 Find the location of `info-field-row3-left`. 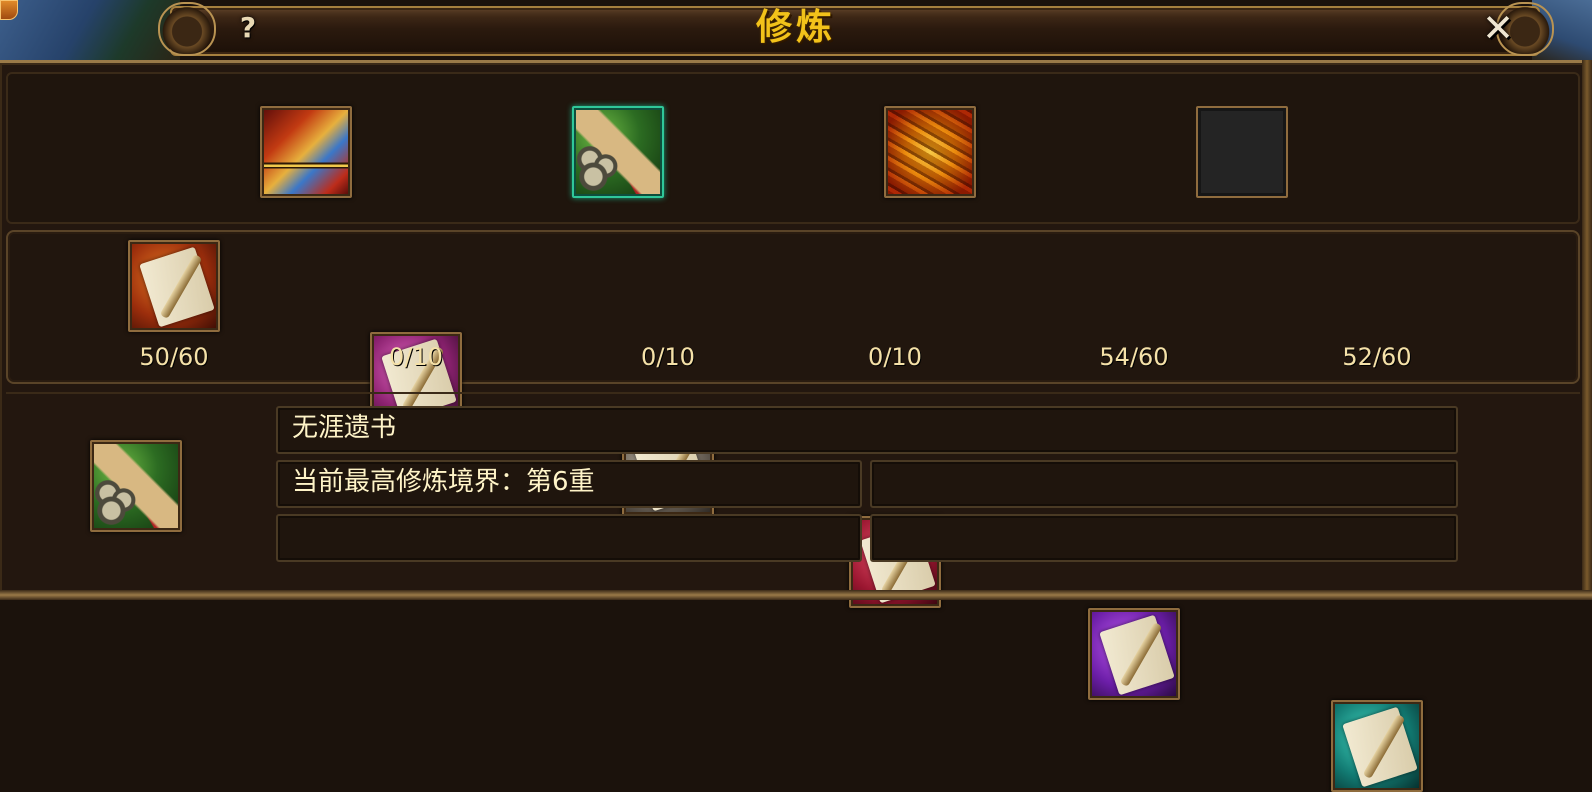

info-field-row3-left is located at coordinates (569, 538).